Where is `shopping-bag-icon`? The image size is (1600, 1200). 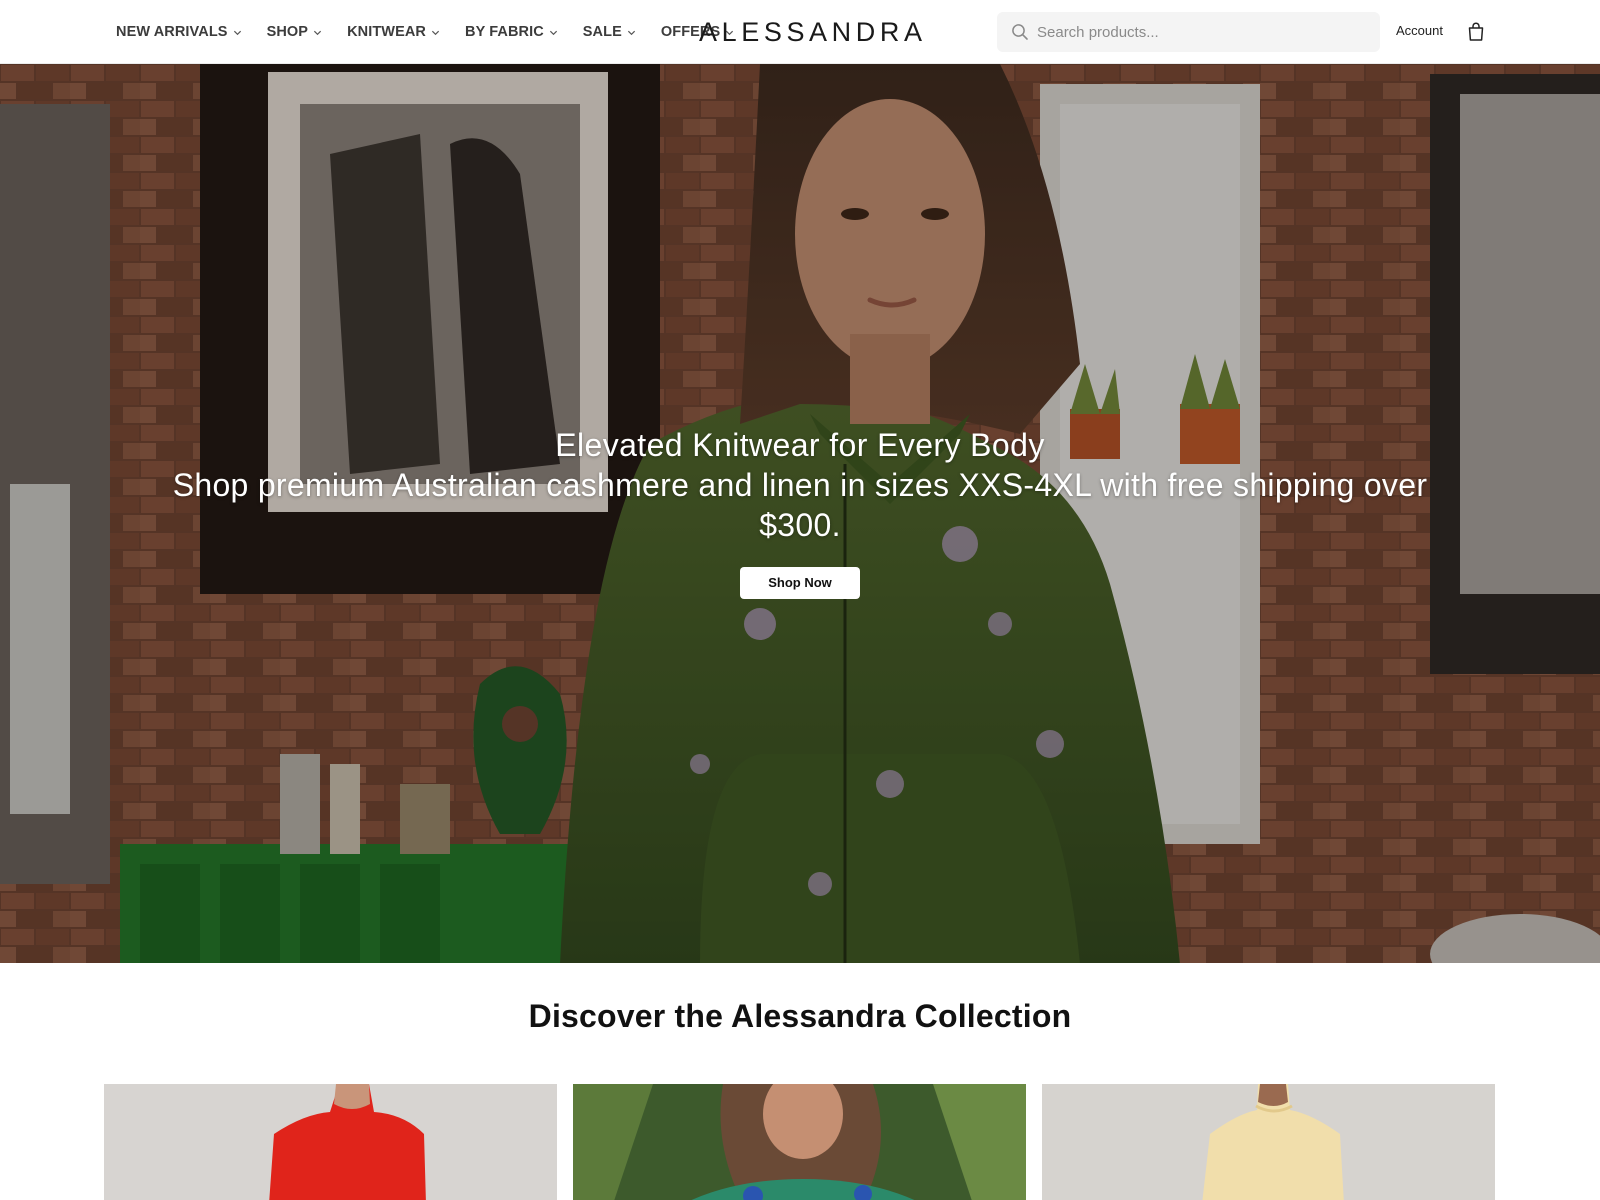
shopping-bag-icon is located at coordinates (1476, 32).